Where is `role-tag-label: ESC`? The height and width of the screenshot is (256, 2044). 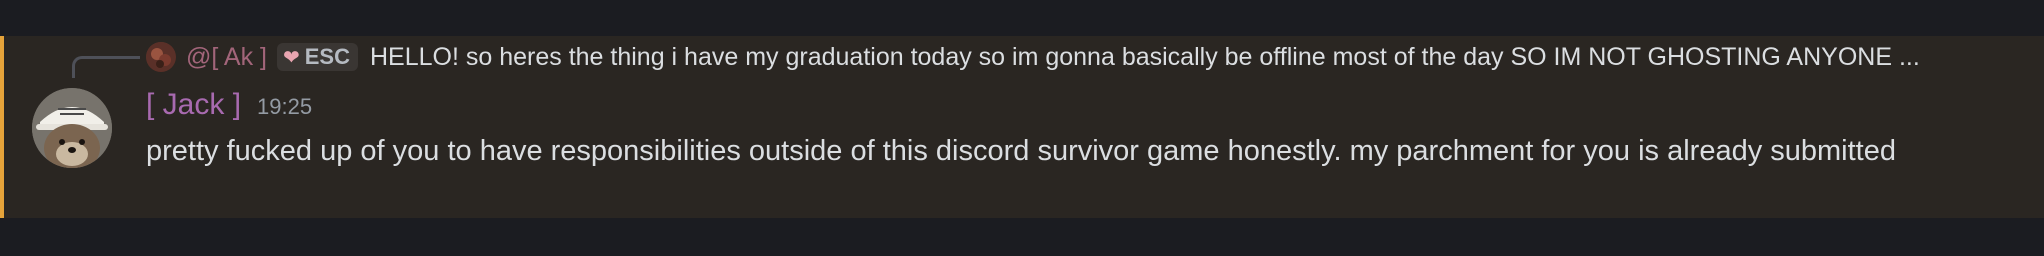
role-tag-label: ESC is located at coordinates (327, 56).